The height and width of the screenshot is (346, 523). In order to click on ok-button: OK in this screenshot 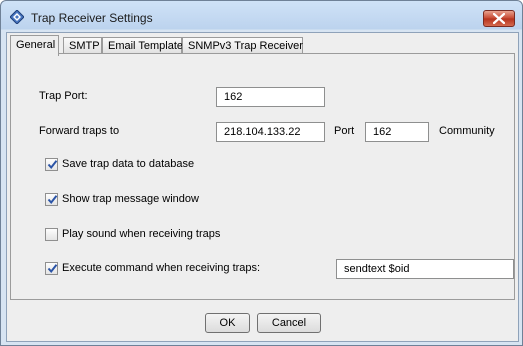, I will do `click(227, 323)`.